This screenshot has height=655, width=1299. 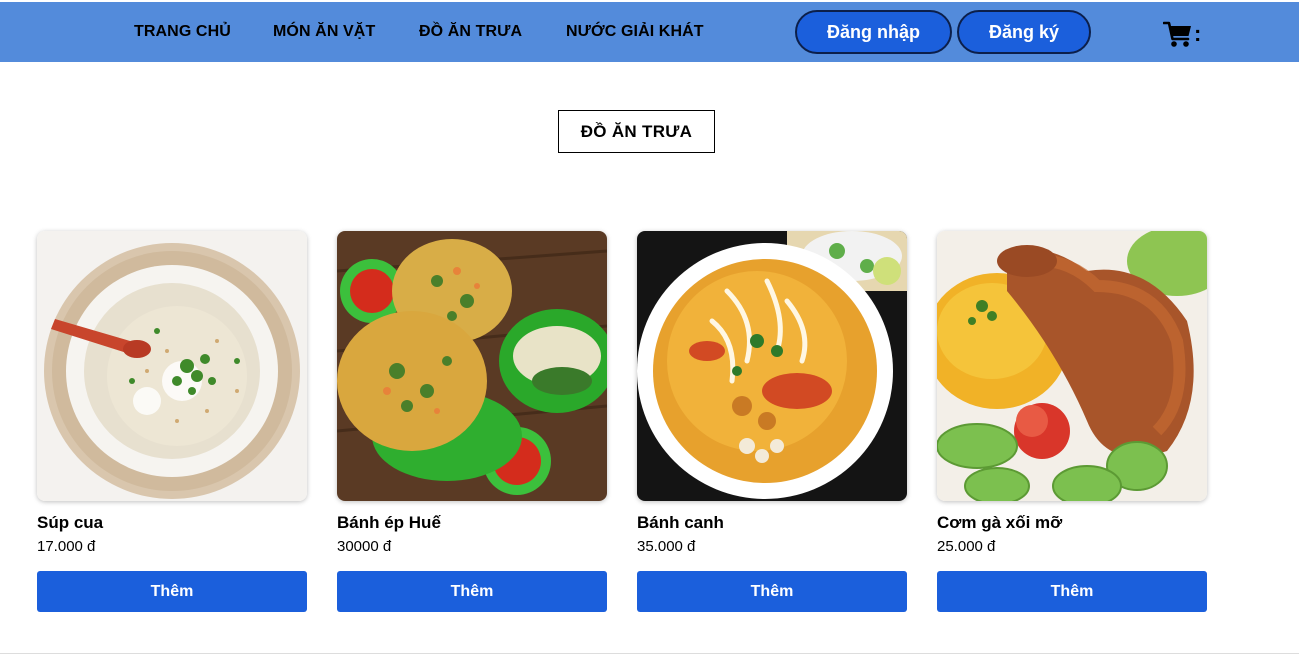 I want to click on product-name: Cơm gà xối mỡ, so click(x=1000, y=522).